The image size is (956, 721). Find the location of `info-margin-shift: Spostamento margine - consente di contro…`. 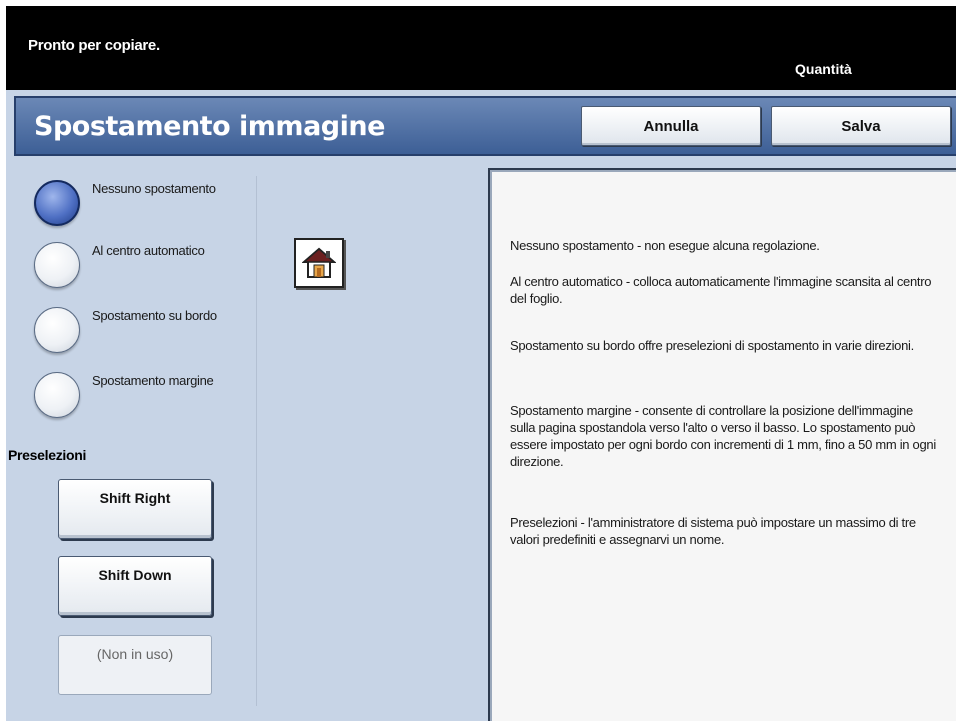

info-margin-shift: Spostamento margine - consente di contro… is located at coordinates (723, 436).